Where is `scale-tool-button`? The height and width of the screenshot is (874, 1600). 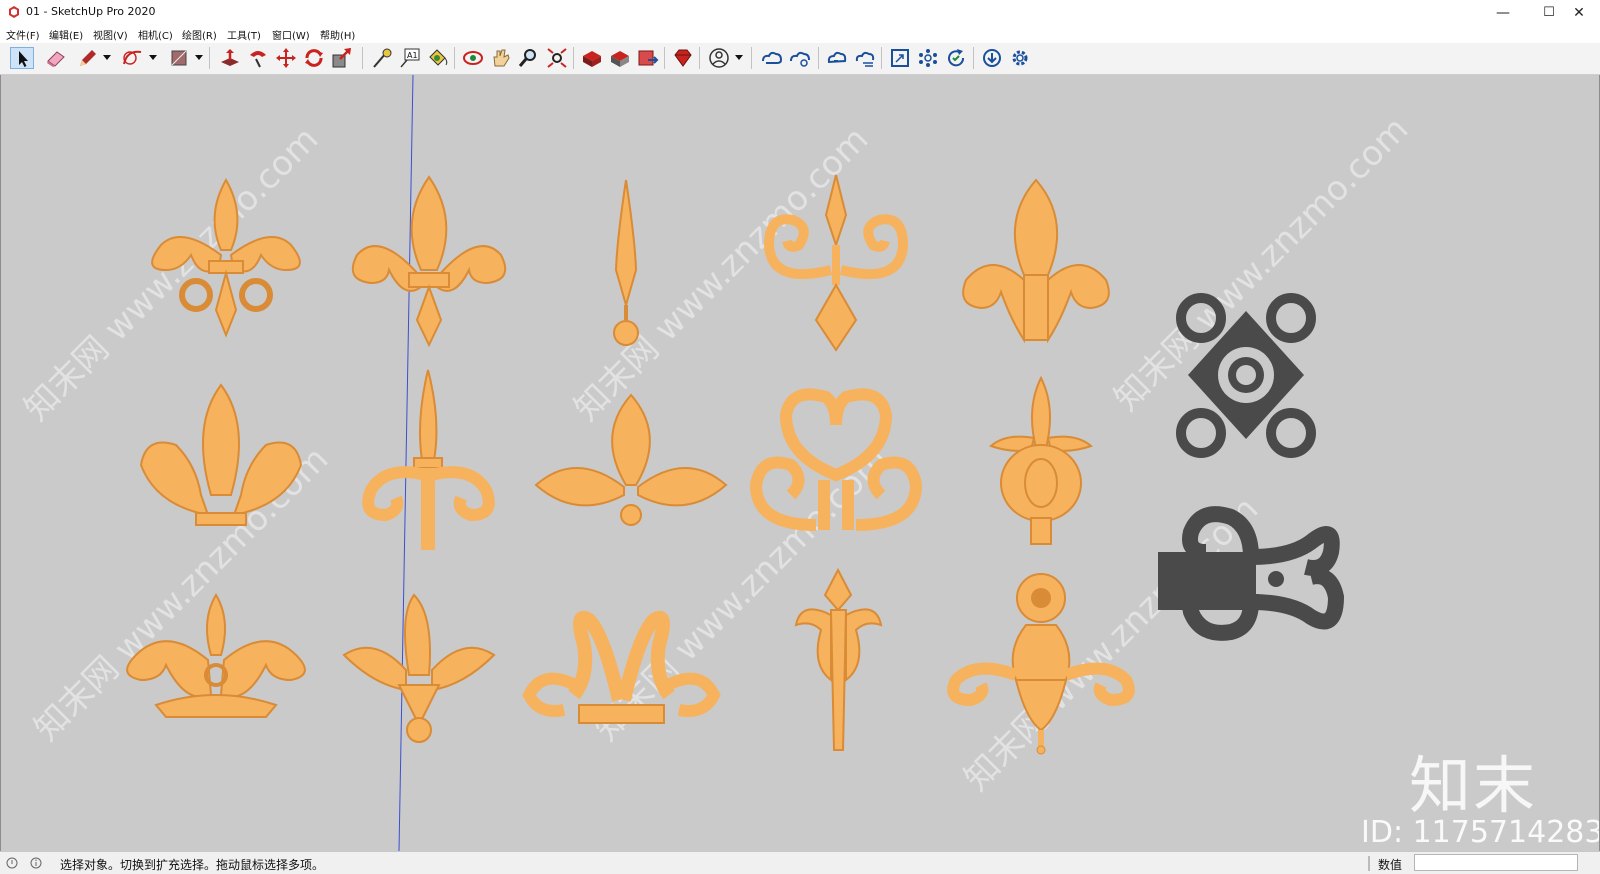
scale-tool-button is located at coordinates (342, 58).